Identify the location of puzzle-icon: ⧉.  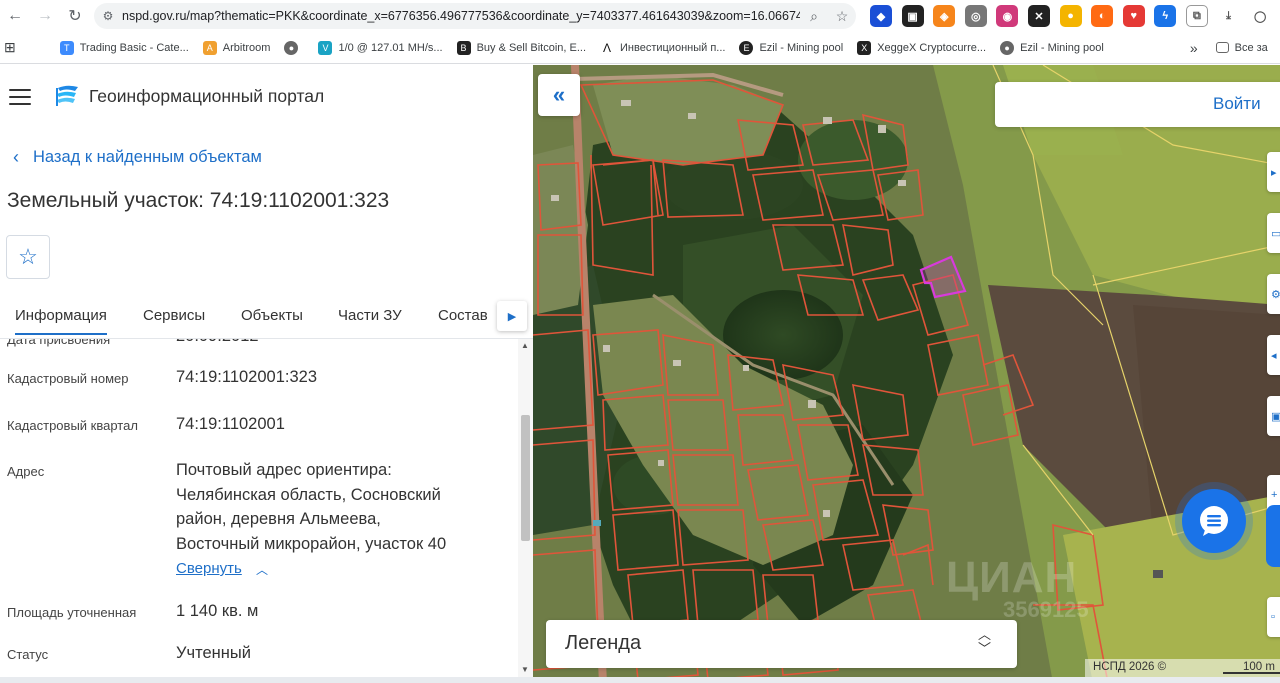
(1196, 16).